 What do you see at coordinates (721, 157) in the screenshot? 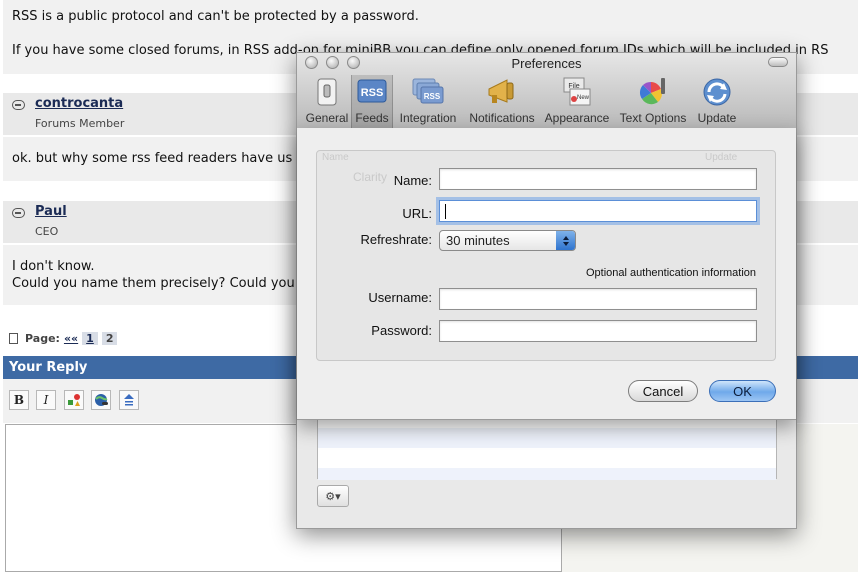
I see `ghost-update-column: Update` at bounding box center [721, 157].